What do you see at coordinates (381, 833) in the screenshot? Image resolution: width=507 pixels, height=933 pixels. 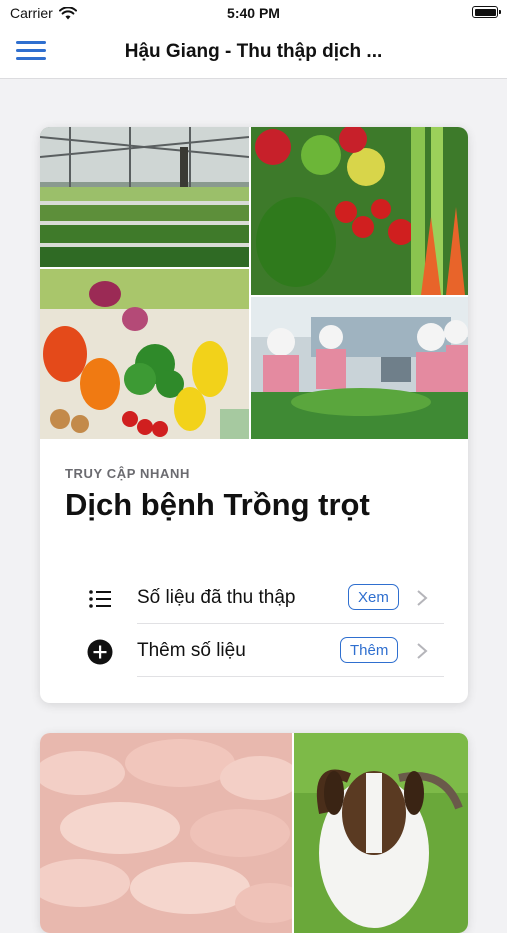 I see `goat-image` at bounding box center [381, 833].